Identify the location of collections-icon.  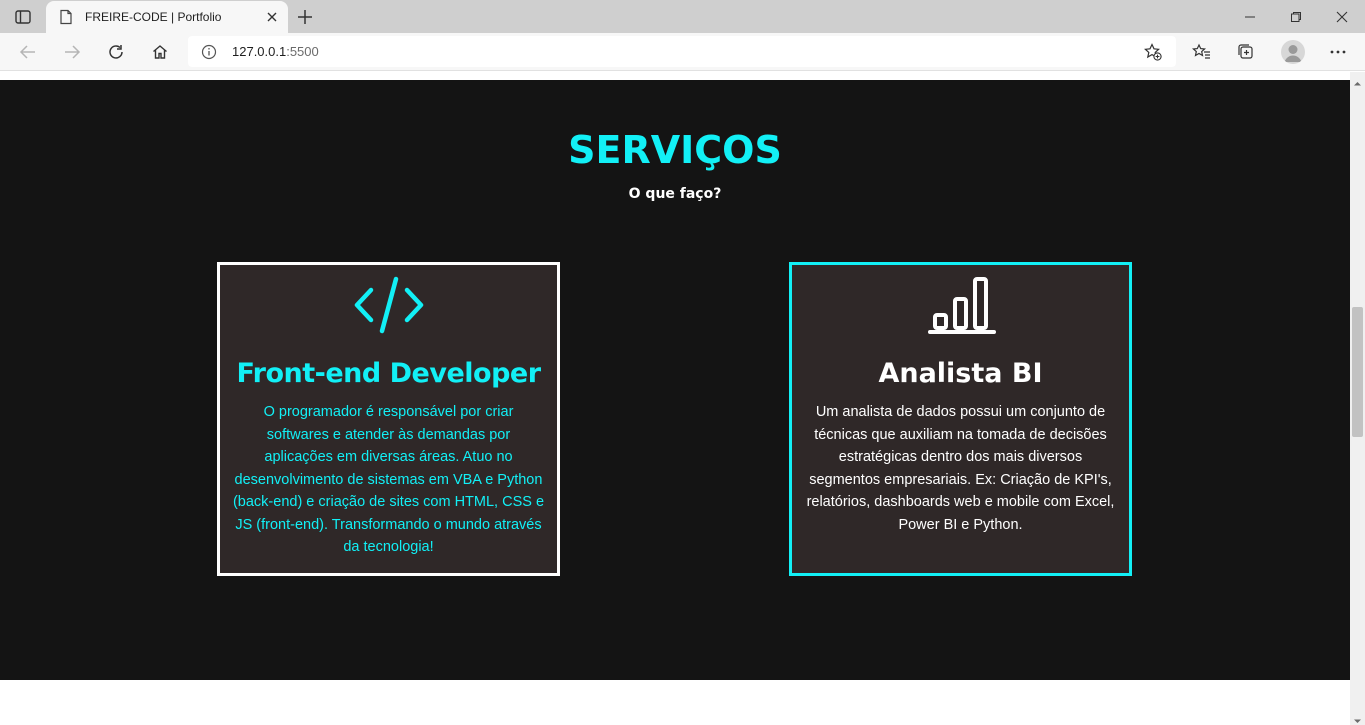
(1246, 52).